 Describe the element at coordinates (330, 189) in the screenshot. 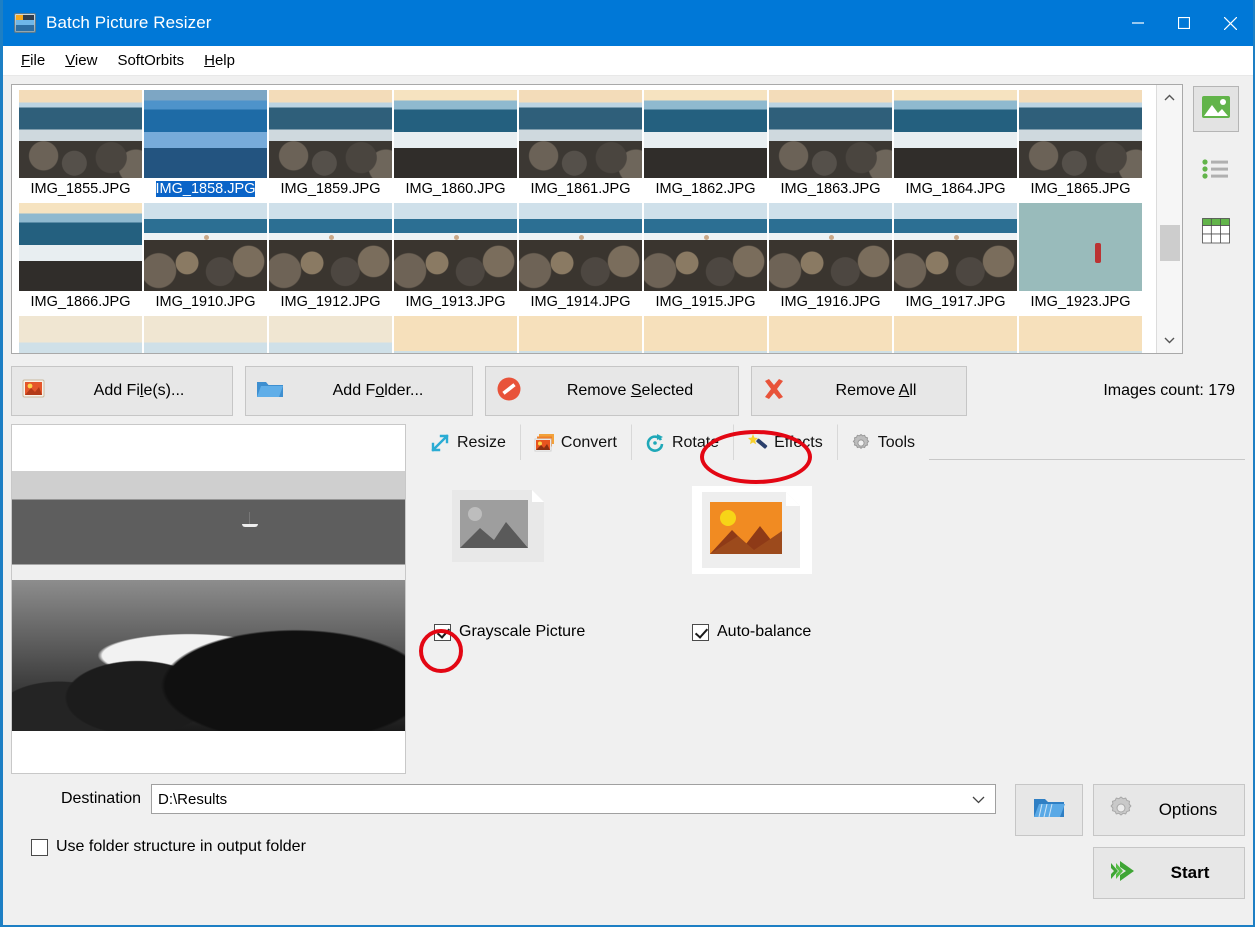

I see `thumbnail-caption: IMG_1859.JPG` at that location.